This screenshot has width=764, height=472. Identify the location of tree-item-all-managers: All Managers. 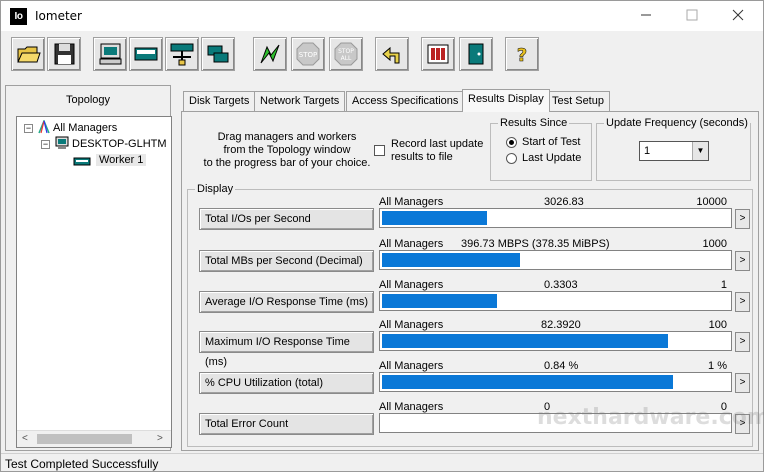
(85, 128).